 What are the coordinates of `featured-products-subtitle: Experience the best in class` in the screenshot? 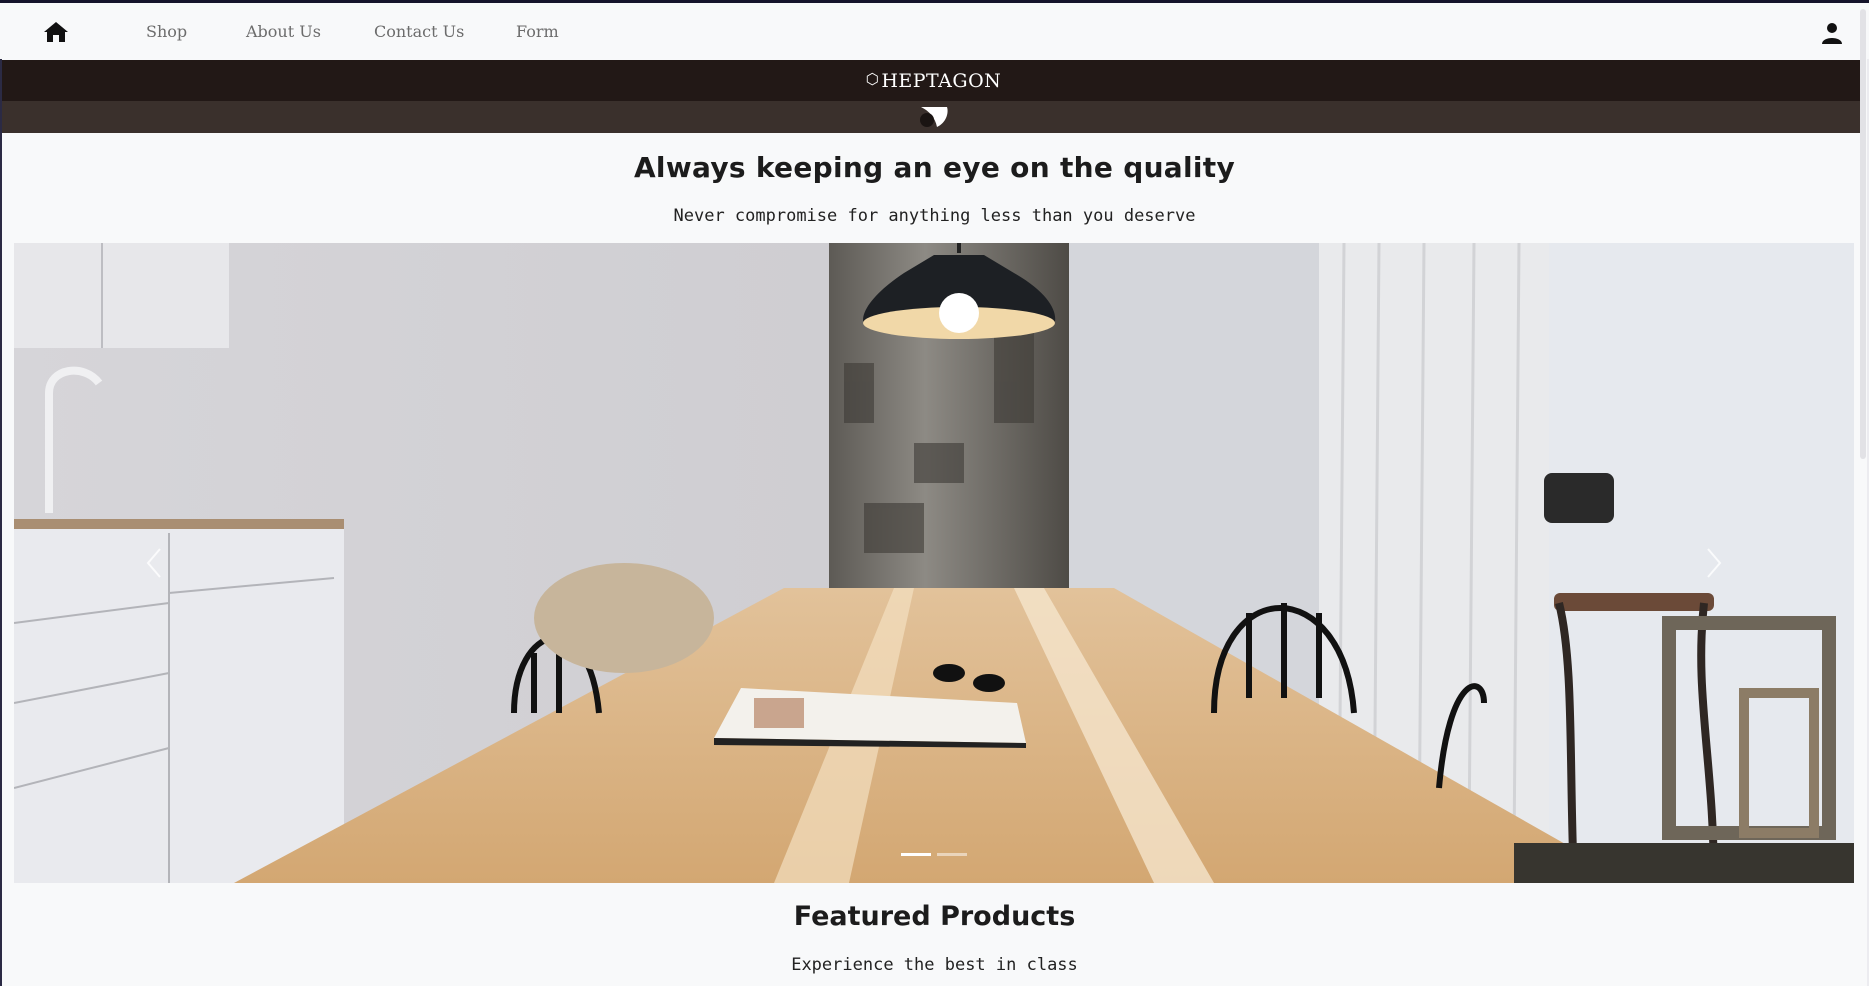 It's located at (934, 965).